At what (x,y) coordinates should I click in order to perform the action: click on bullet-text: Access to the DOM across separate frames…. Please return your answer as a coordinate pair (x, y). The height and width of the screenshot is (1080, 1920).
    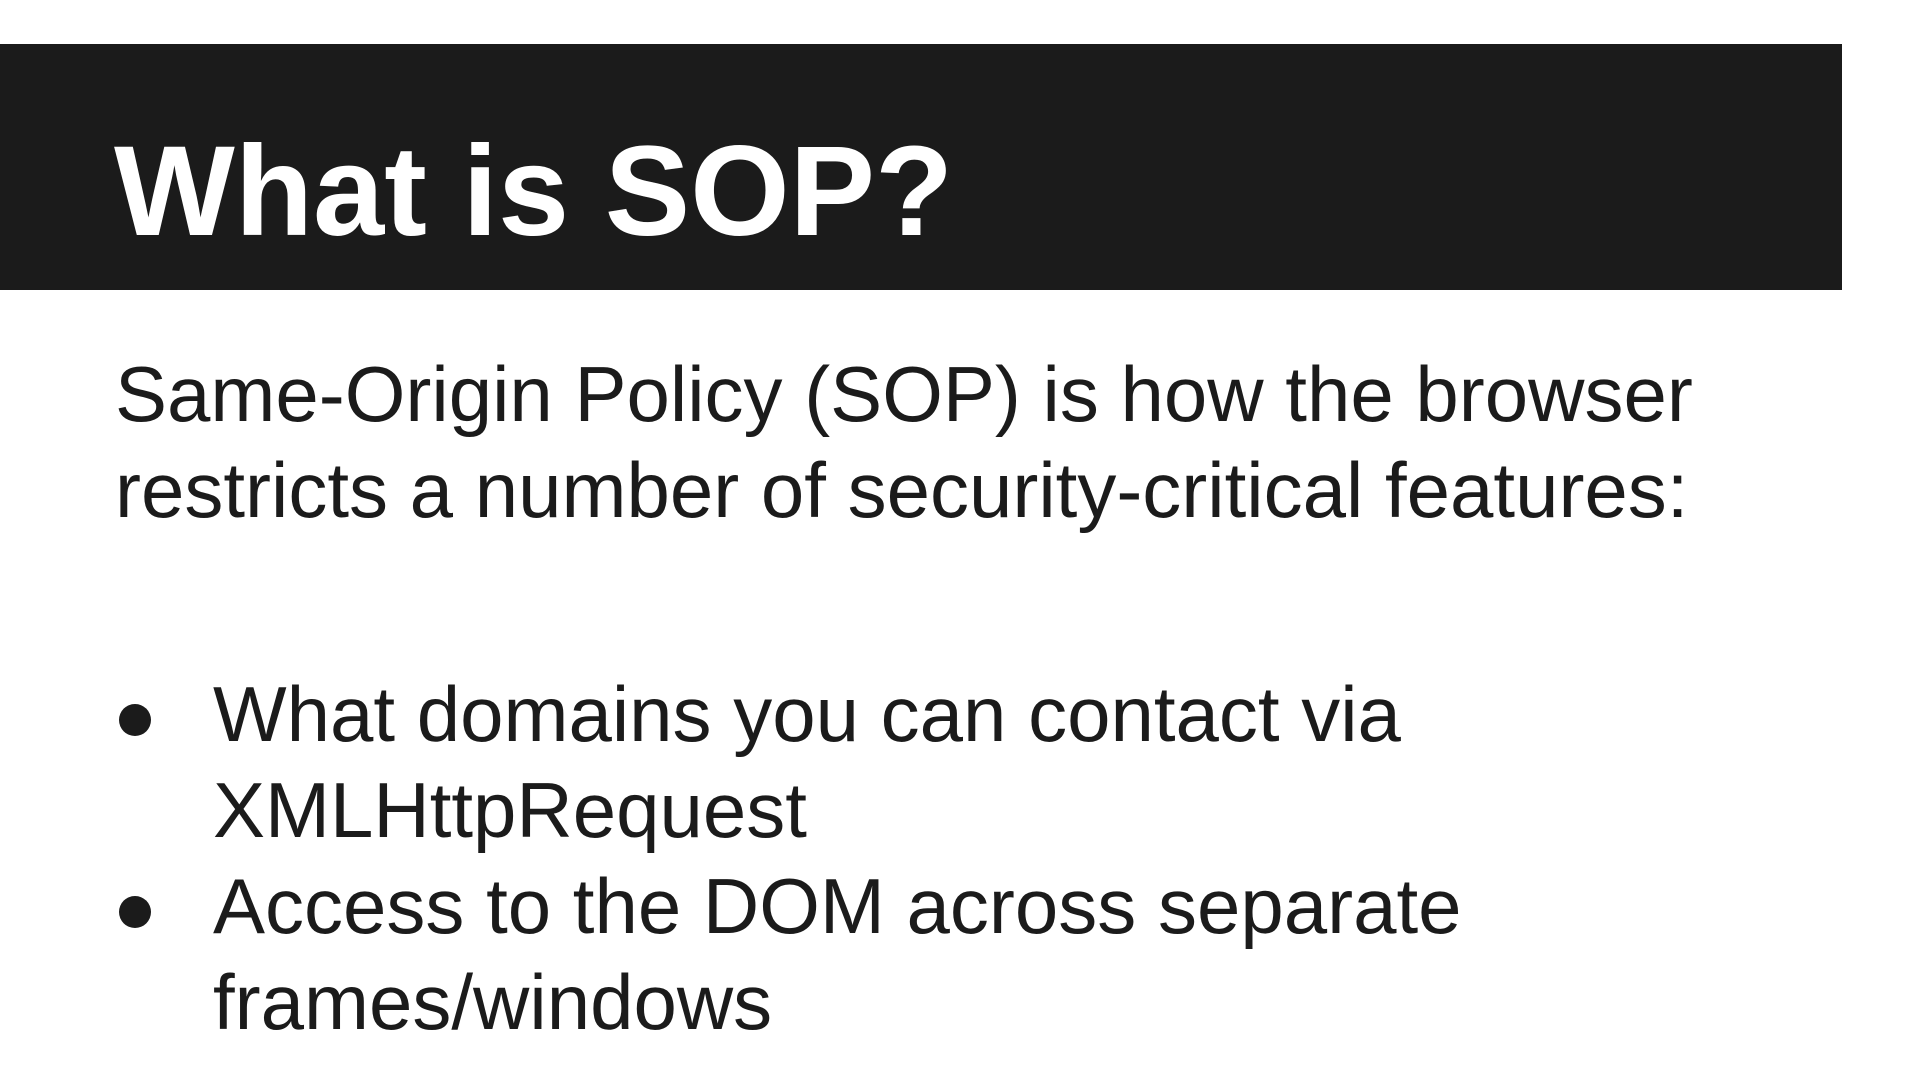
    Looking at the image, I should click on (837, 954).